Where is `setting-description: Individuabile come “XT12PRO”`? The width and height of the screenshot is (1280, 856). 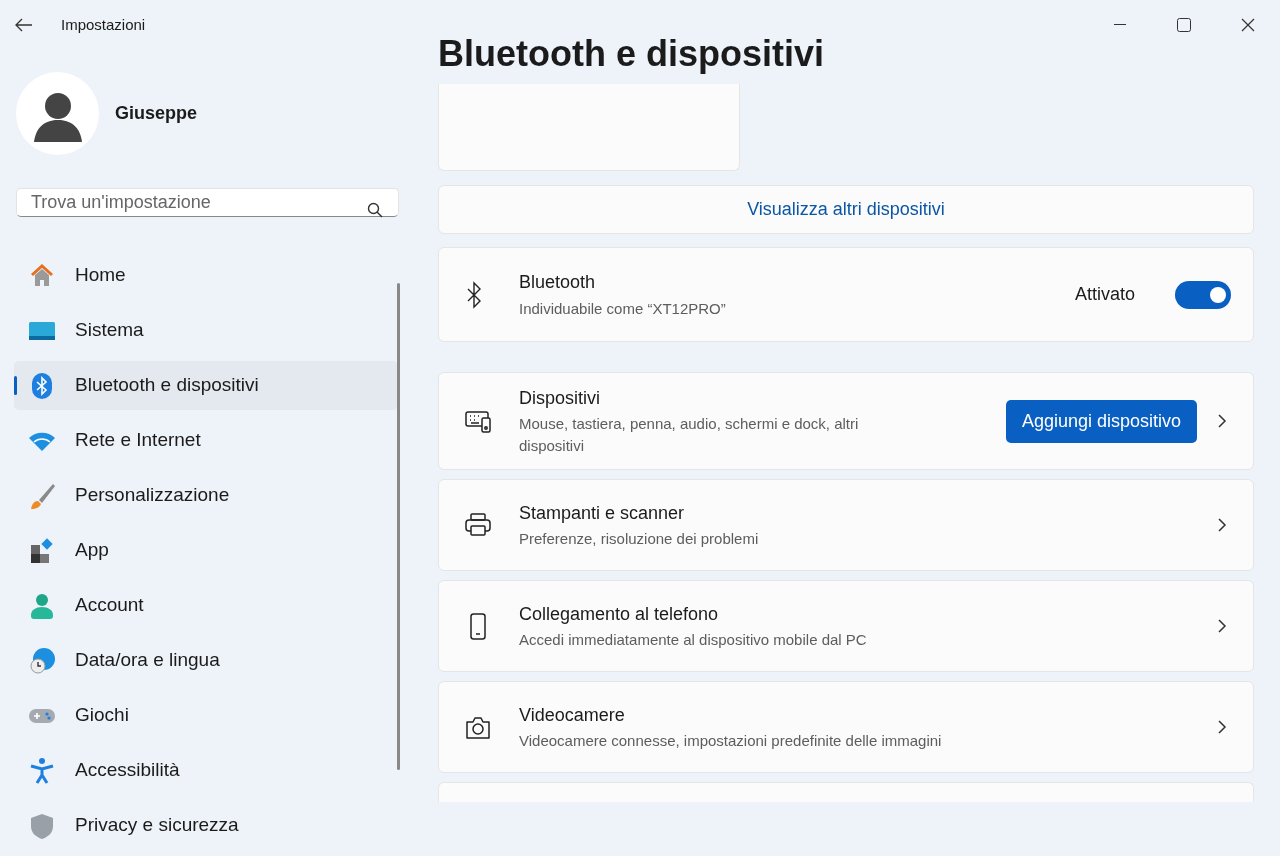 setting-description: Individuabile come “XT12PRO” is located at coordinates (622, 308).